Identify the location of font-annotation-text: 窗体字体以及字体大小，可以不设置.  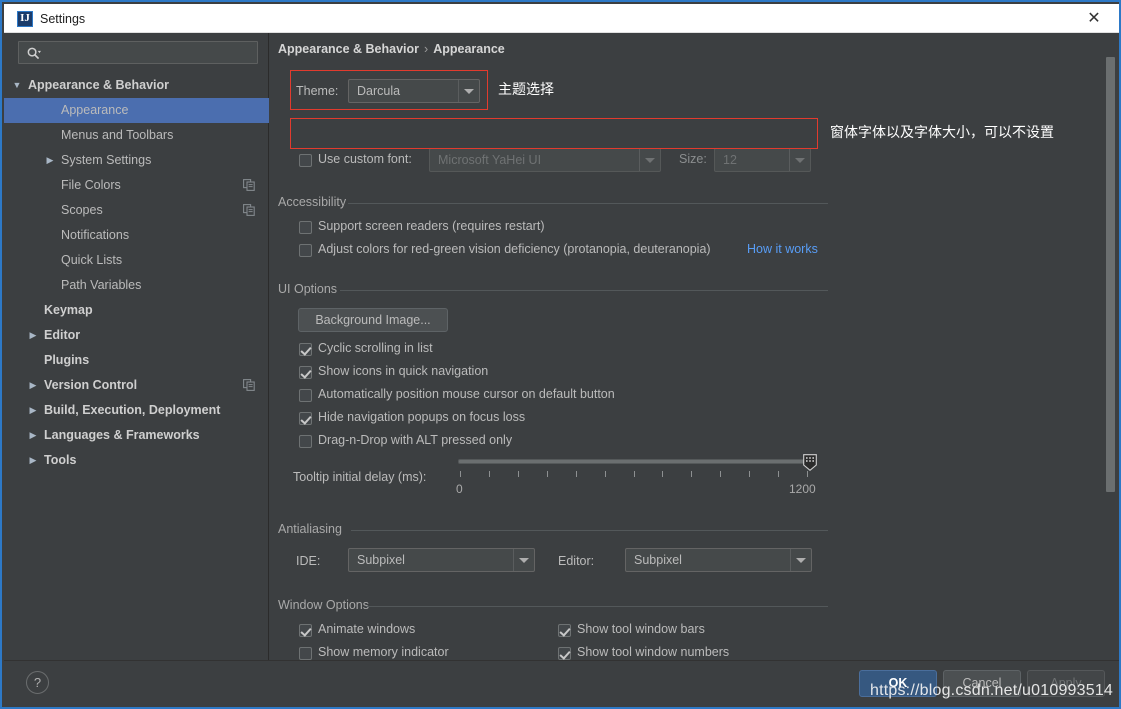
(942, 133).